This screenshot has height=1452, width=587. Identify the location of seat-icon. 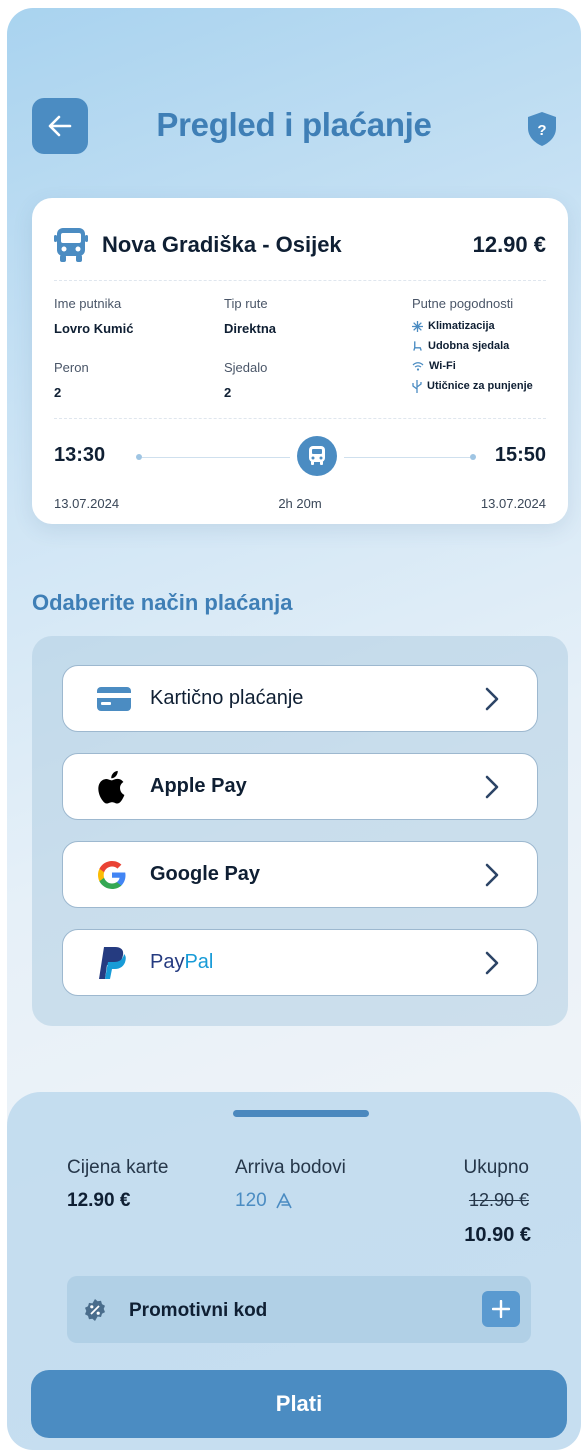
(417, 346).